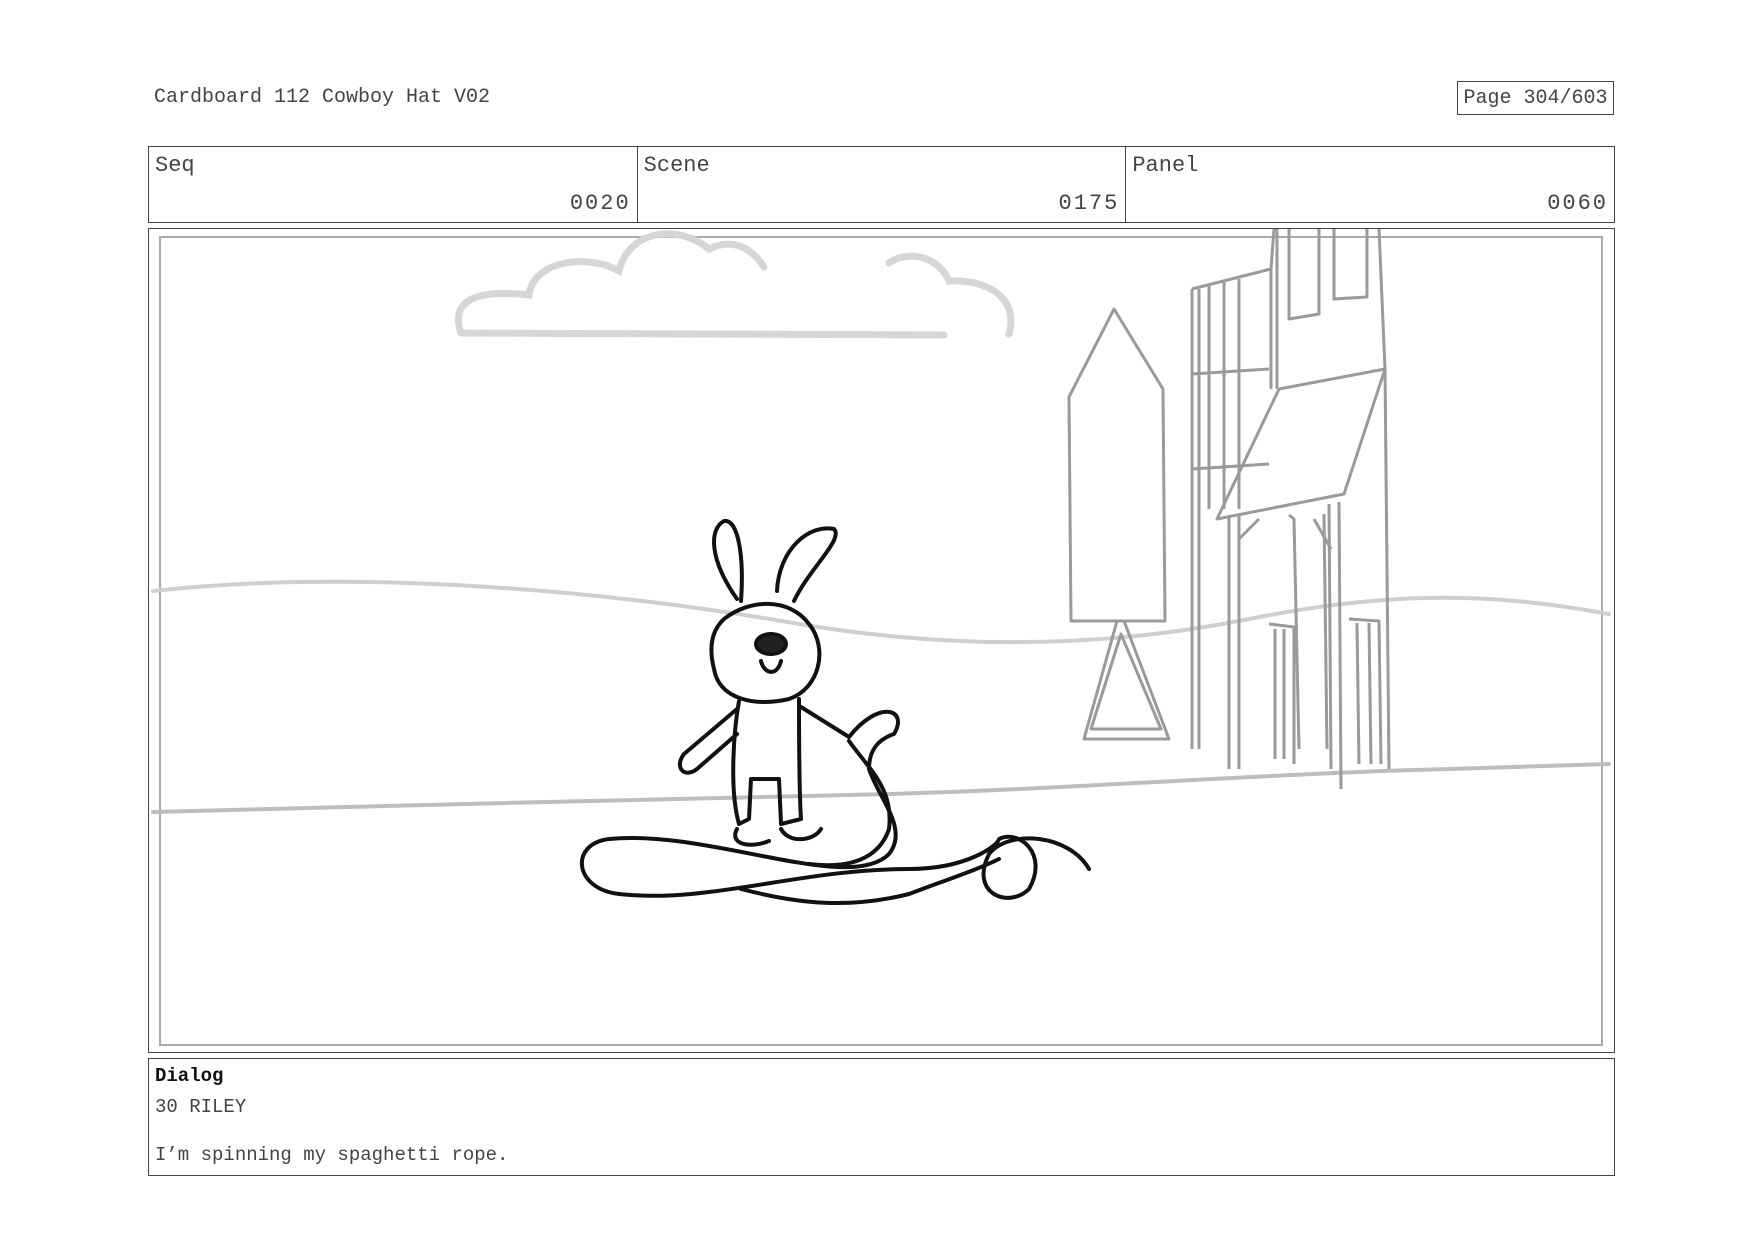 This screenshot has height=1240, width=1754. Describe the element at coordinates (771, 666) in the screenshot. I see `bunny-mouth` at that location.